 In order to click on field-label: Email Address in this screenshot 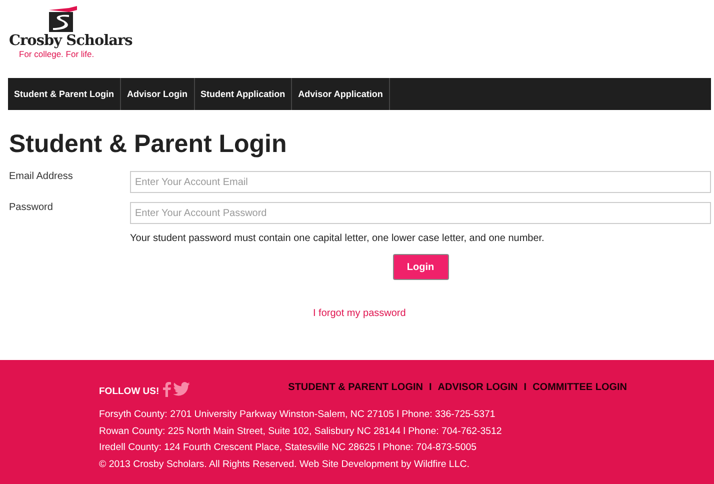, I will do `click(41, 176)`.